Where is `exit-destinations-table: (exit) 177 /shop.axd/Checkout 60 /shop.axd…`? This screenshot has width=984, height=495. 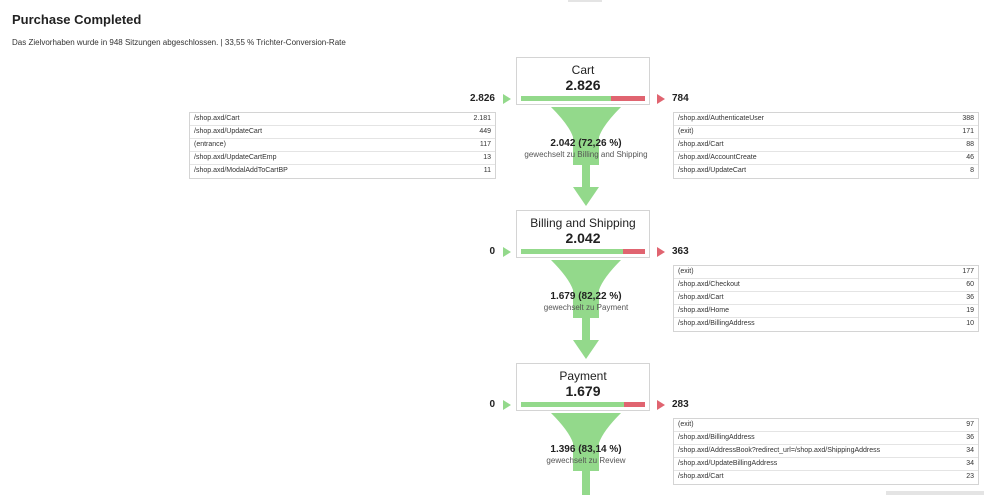
exit-destinations-table: (exit) 177 /shop.axd/Checkout 60 /shop.axd… is located at coordinates (826, 298).